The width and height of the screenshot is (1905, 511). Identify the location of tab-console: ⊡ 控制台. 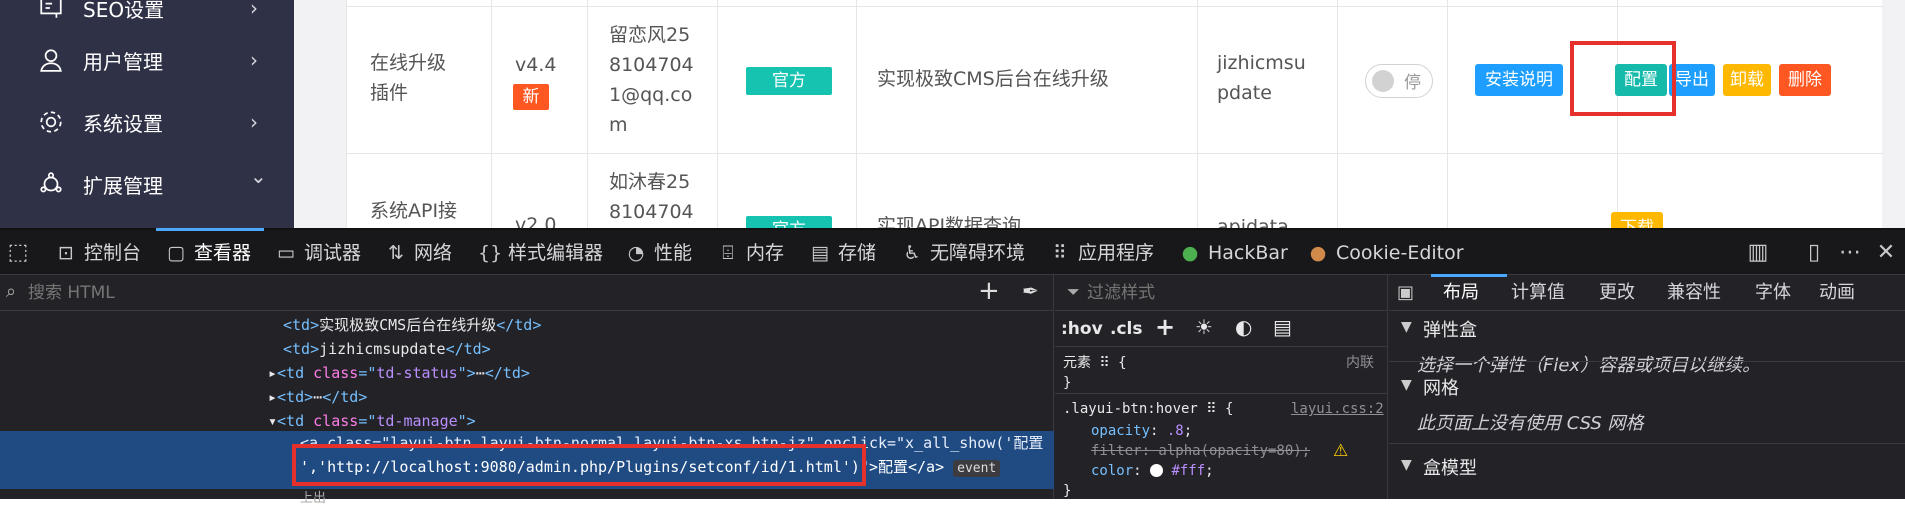
(97, 253).